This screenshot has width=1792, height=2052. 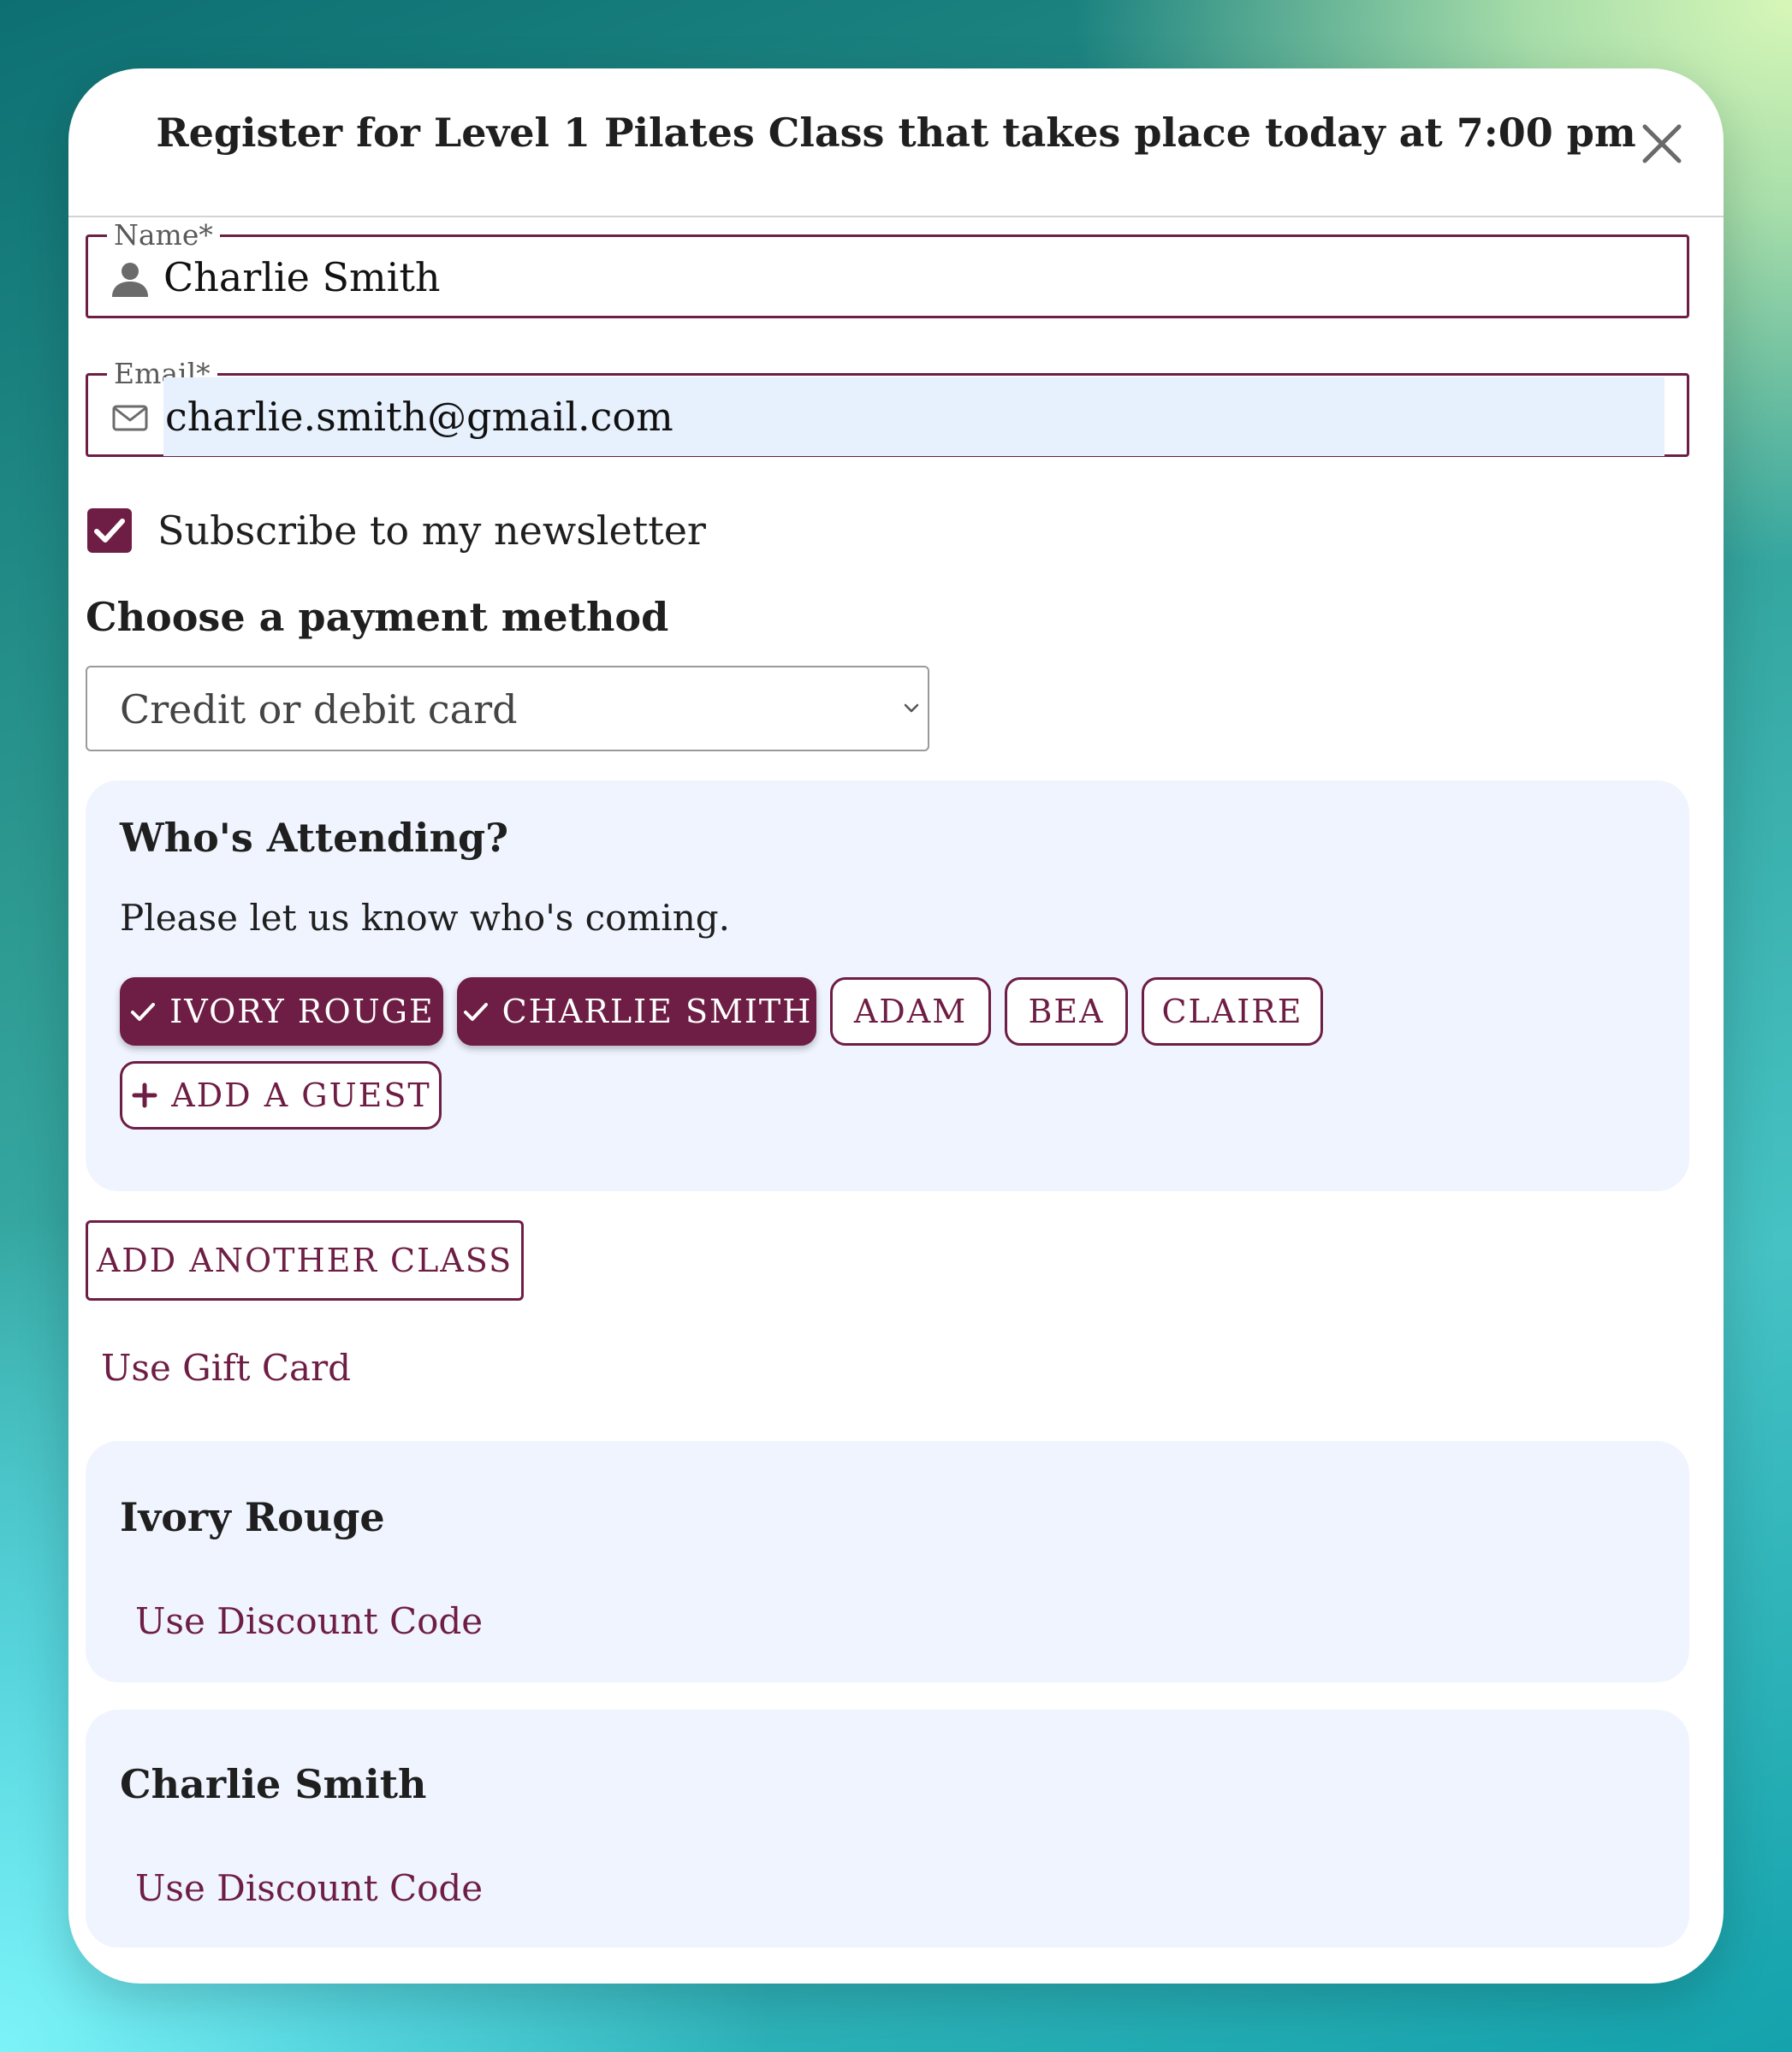 I want to click on payment-method-select: Credit or debit card, so click(x=507, y=708).